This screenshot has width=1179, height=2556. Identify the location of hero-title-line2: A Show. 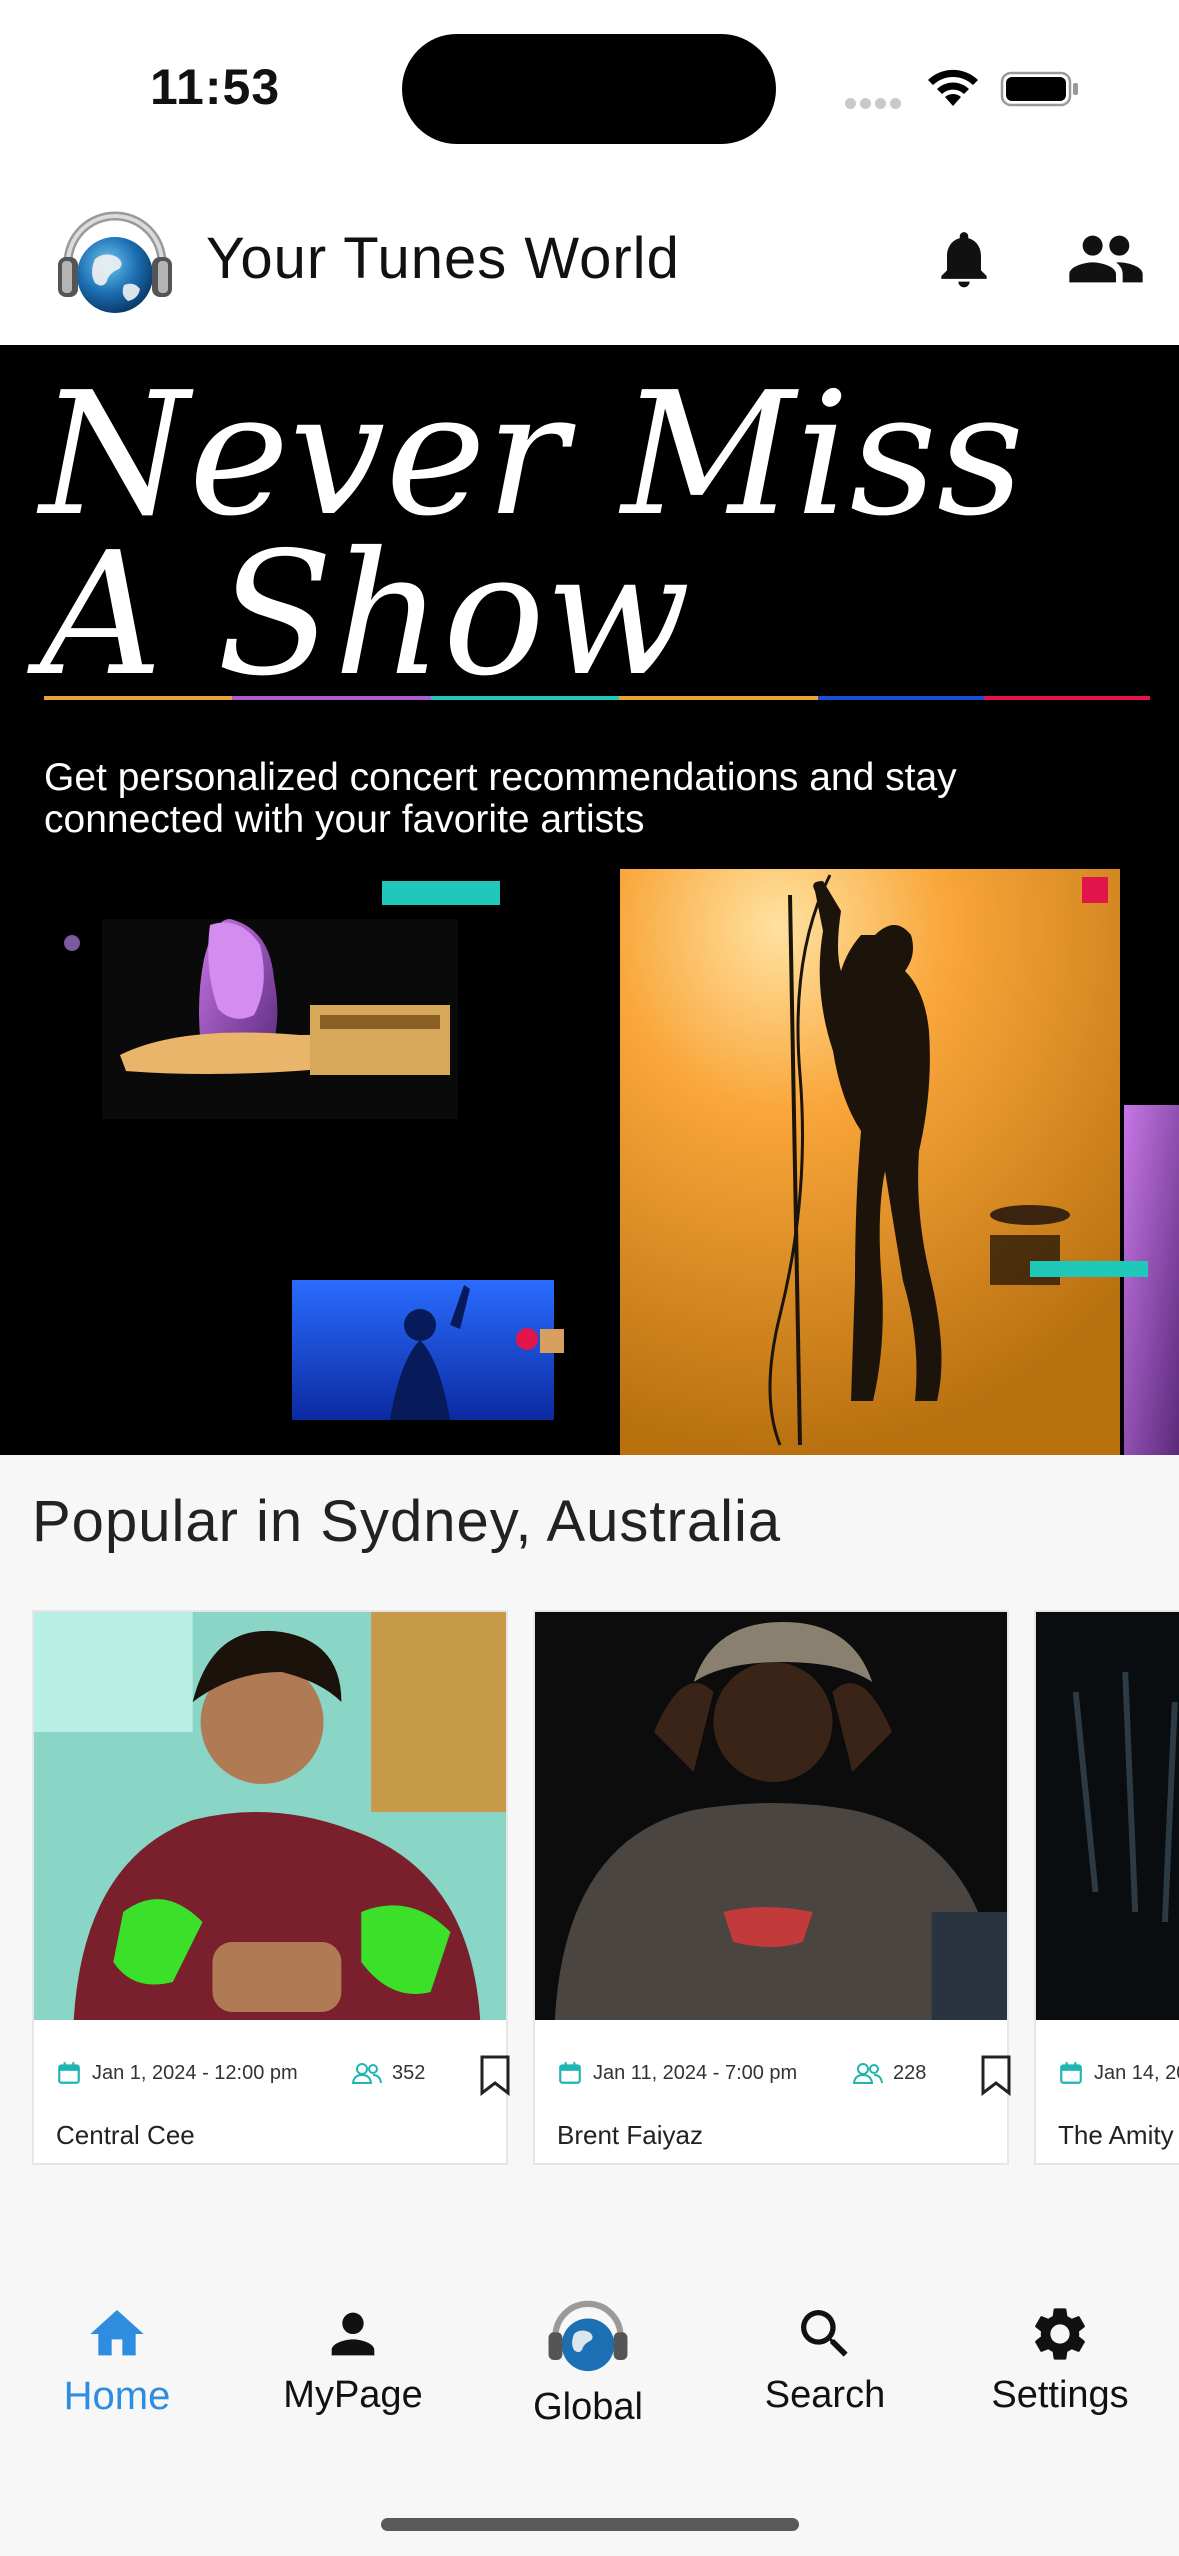
(365, 615).